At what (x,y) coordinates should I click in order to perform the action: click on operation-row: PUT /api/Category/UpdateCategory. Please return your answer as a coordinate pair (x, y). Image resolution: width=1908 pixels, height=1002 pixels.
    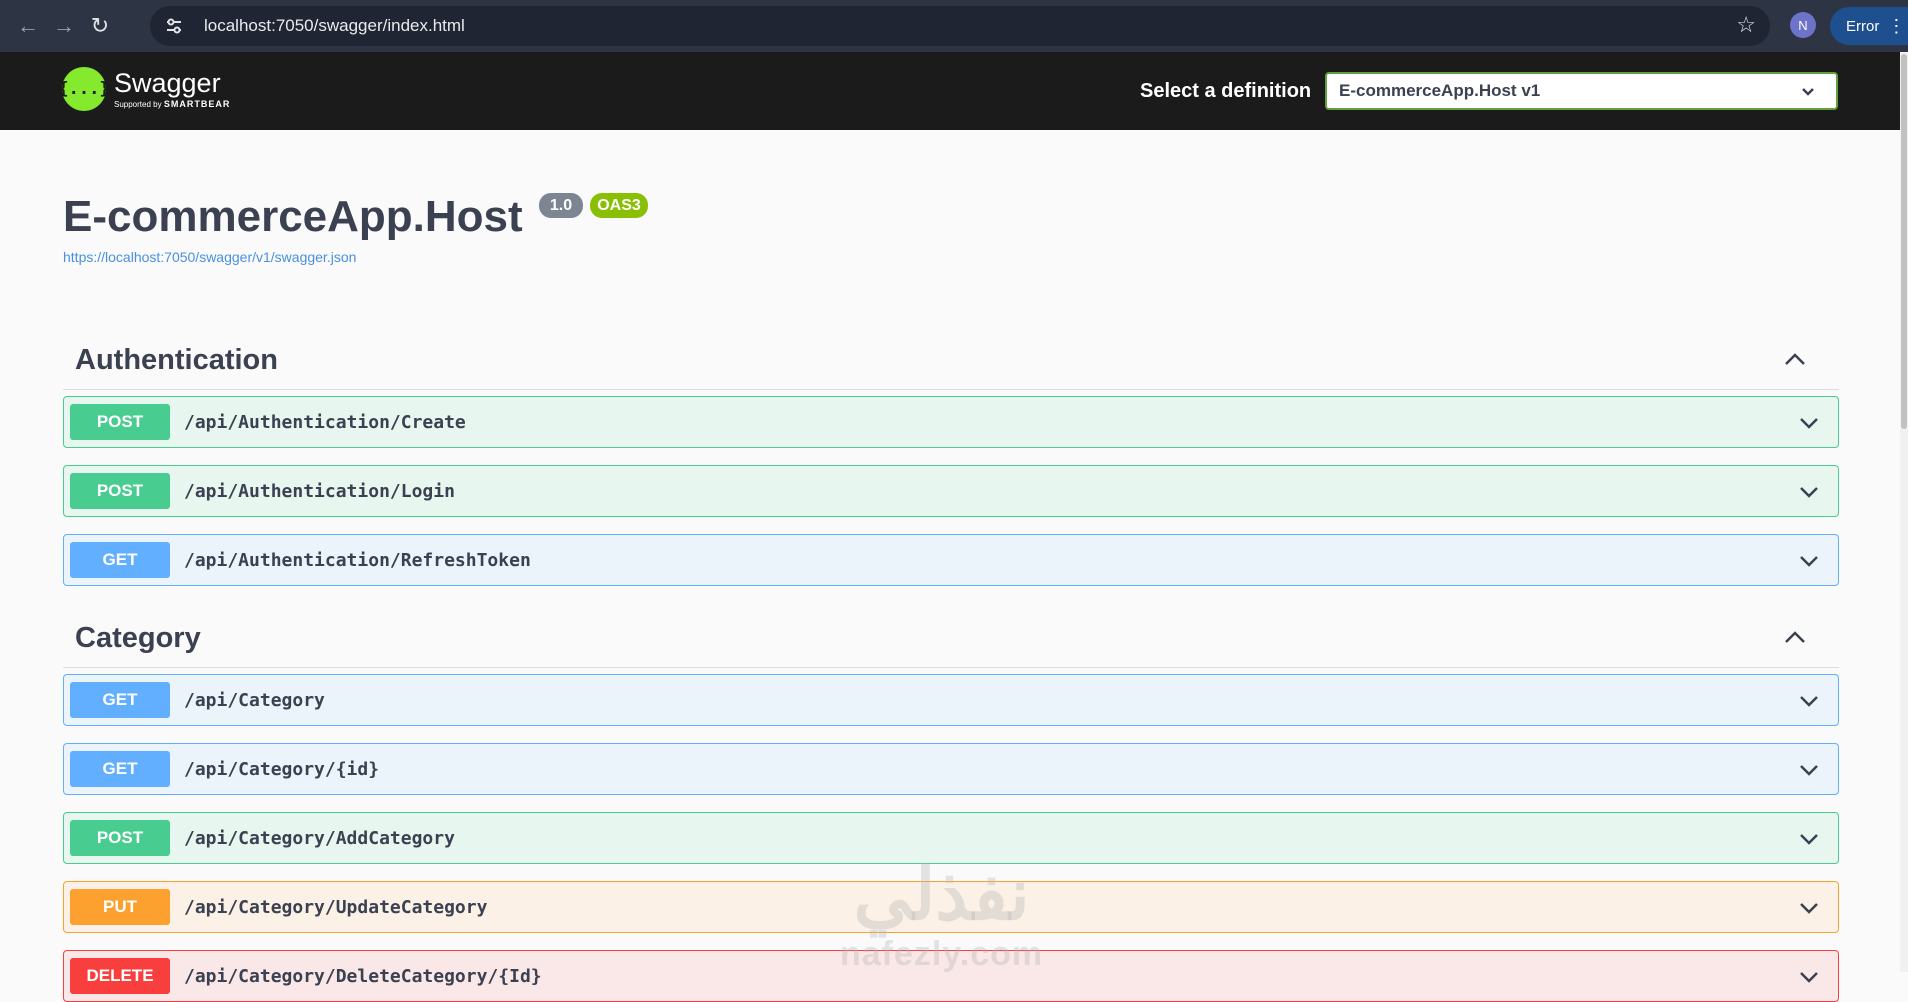
    Looking at the image, I should click on (951, 907).